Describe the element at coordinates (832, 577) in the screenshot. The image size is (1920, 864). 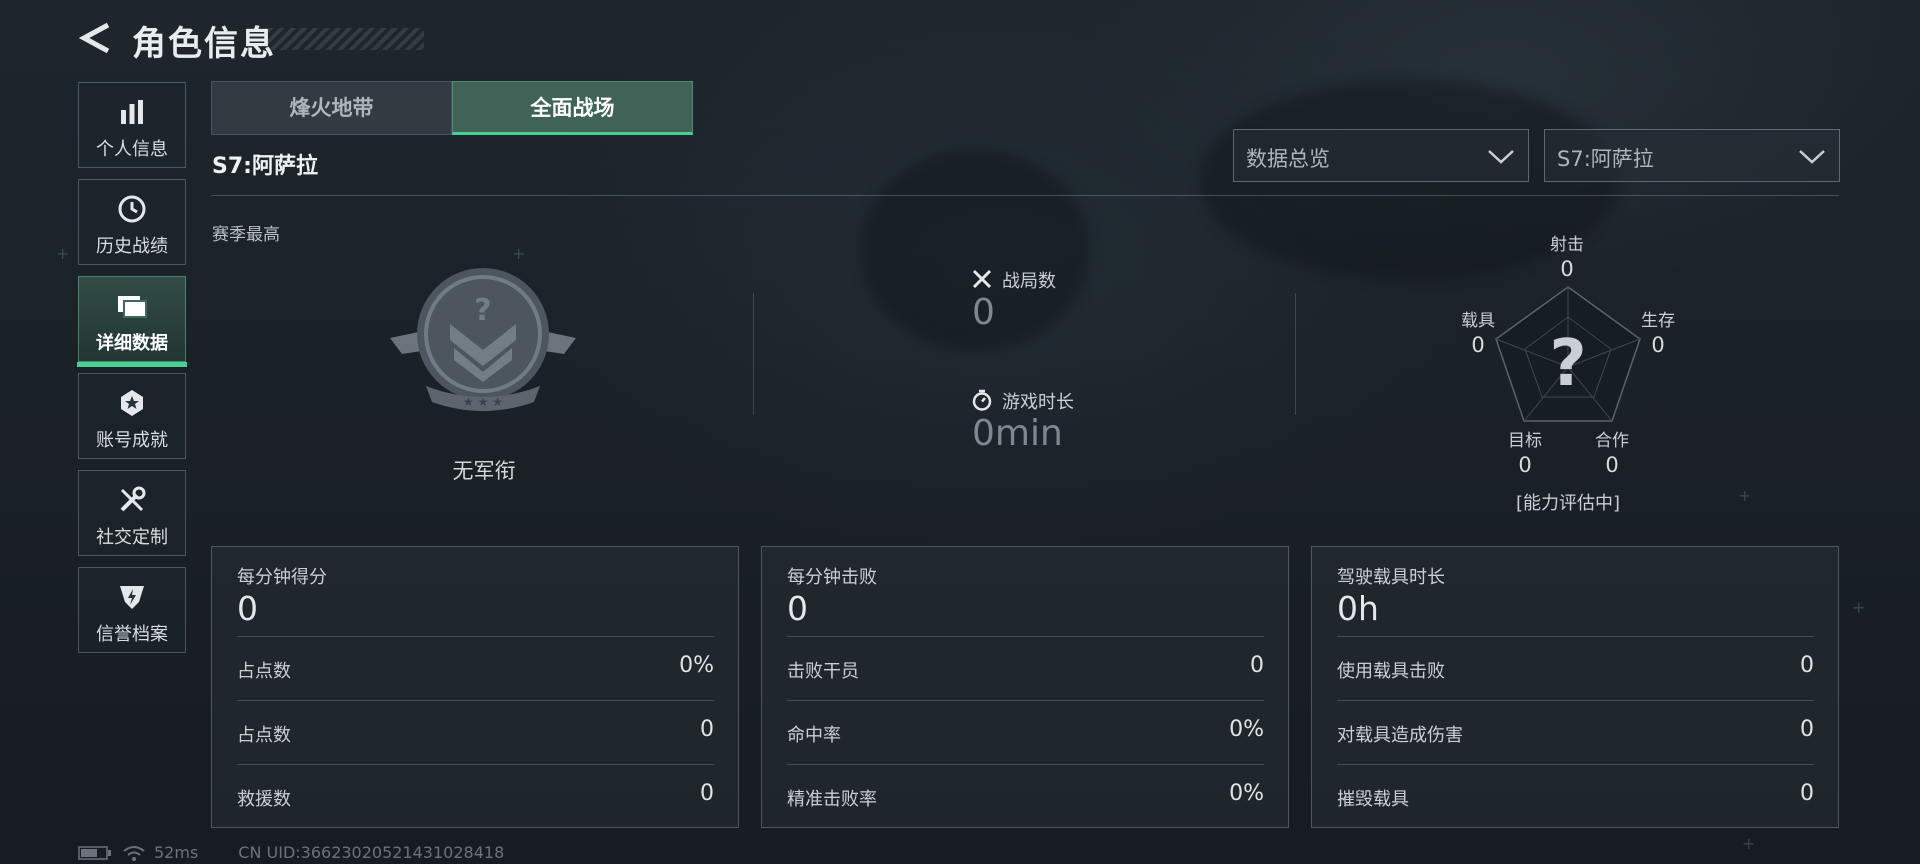
I see `panel-title: 每分钟击败` at that location.